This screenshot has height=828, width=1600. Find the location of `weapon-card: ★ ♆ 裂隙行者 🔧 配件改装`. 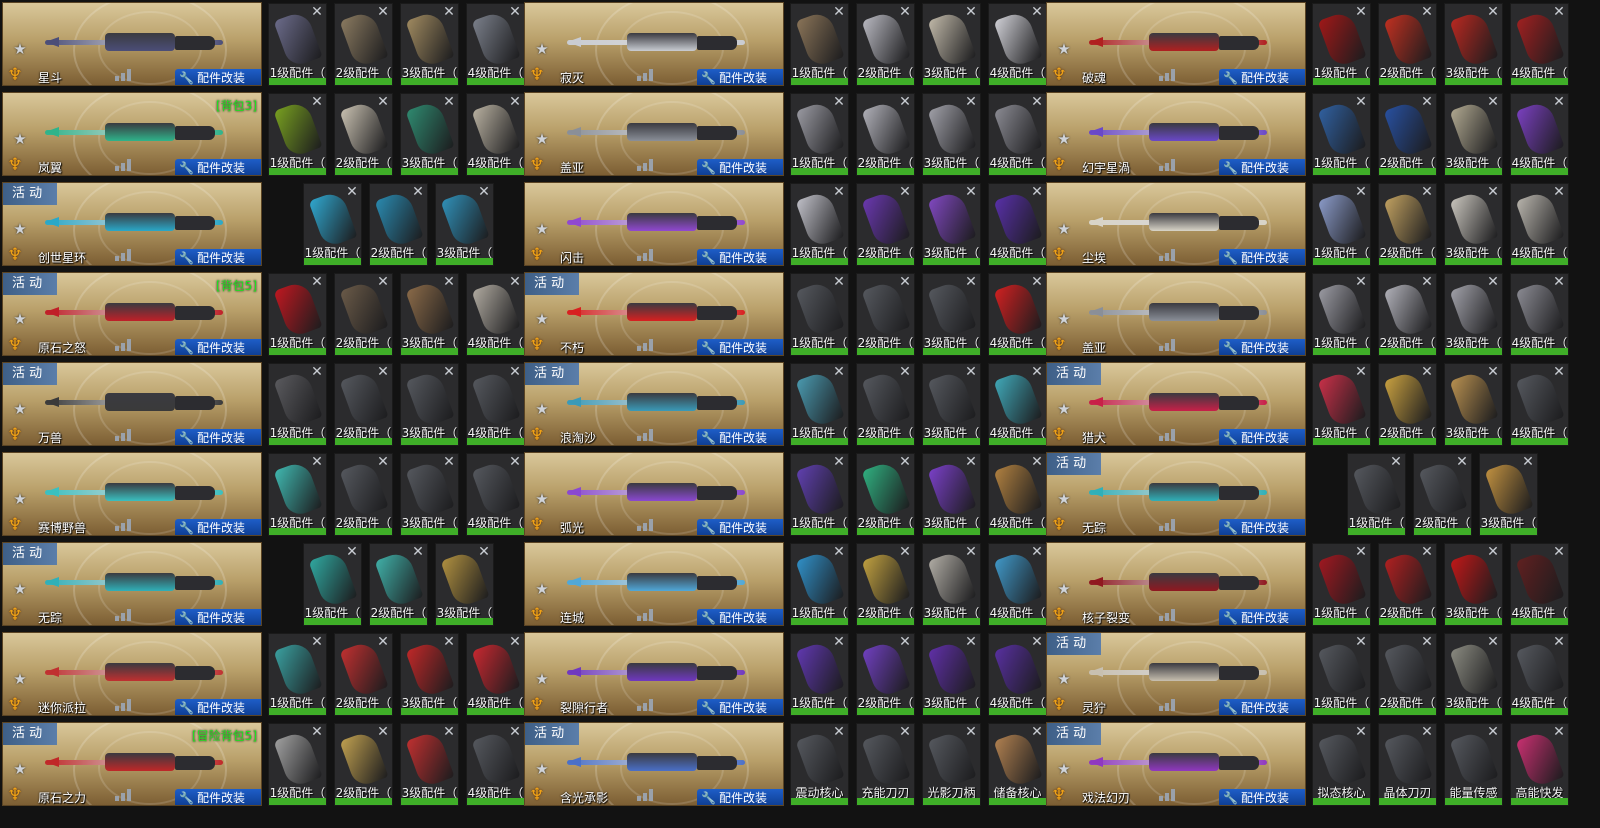

weapon-card: ★ ♆ 裂隙行者 🔧 配件改装 is located at coordinates (654, 674).